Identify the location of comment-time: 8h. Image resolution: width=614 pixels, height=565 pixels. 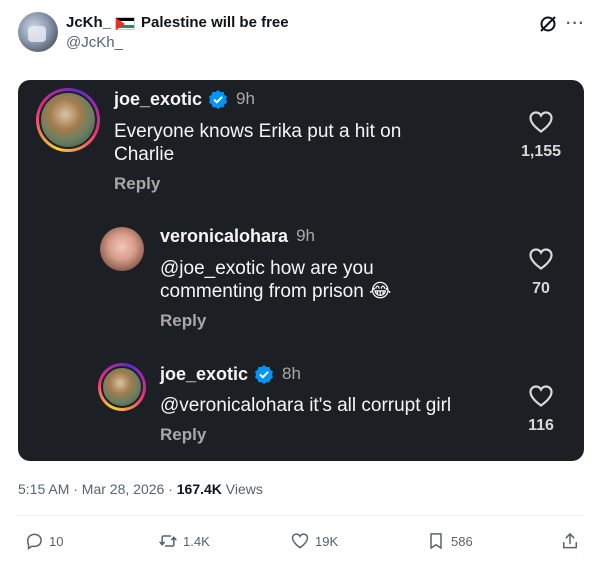
(291, 373).